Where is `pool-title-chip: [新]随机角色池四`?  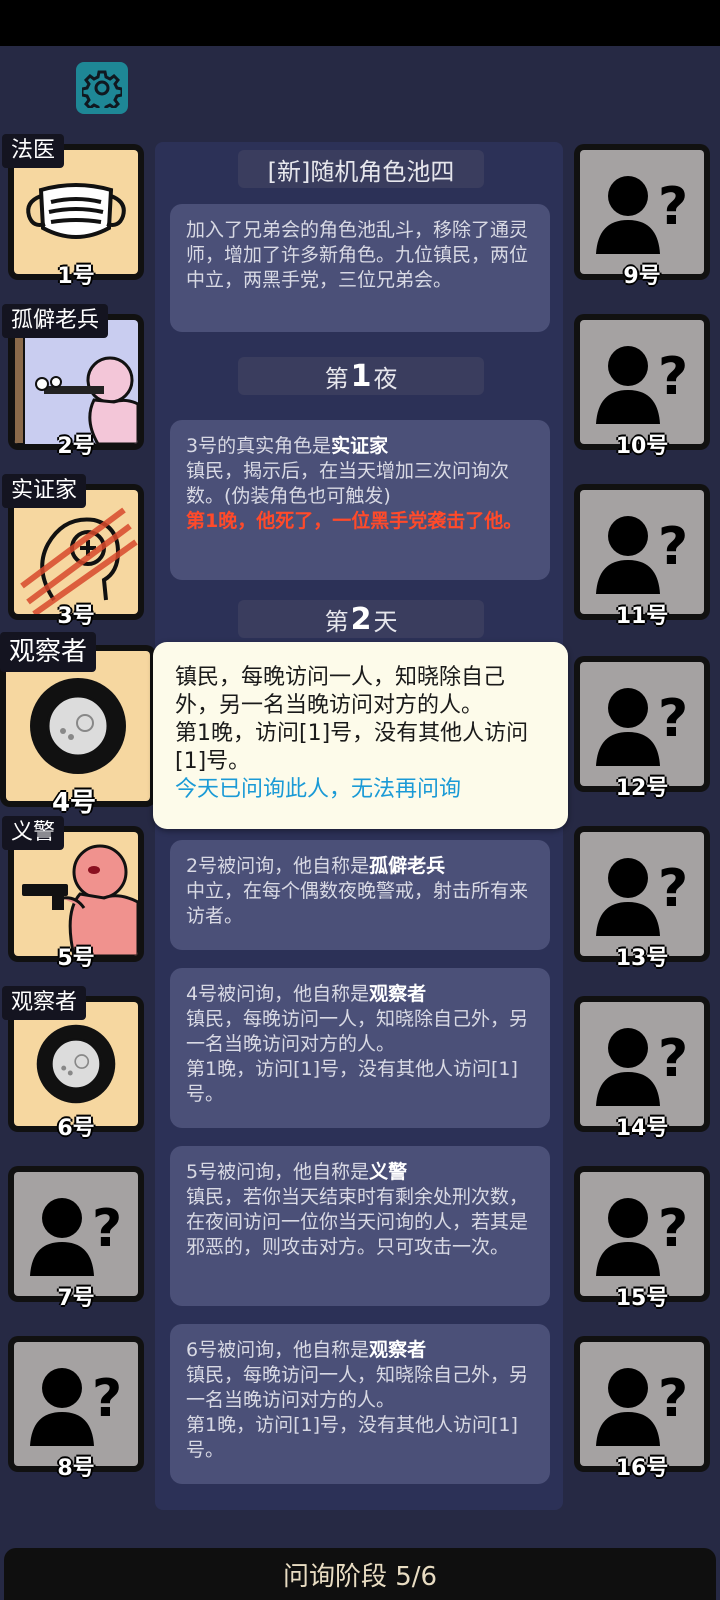
pool-title-chip: [新]随机角色池四 is located at coordinates (361, 169).